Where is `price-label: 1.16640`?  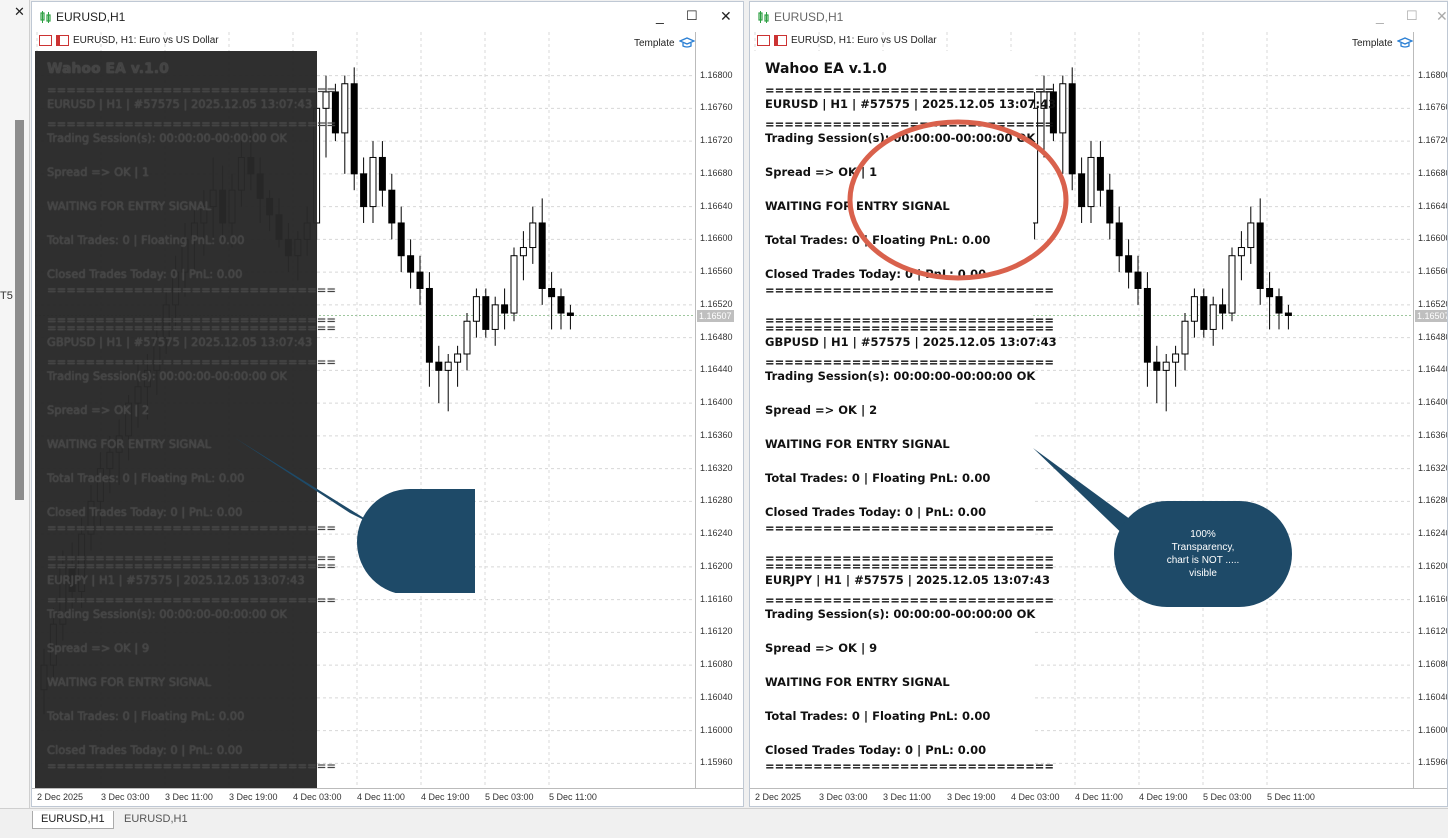
price-label: 1.16640 is located at coordinates (1433, 205).